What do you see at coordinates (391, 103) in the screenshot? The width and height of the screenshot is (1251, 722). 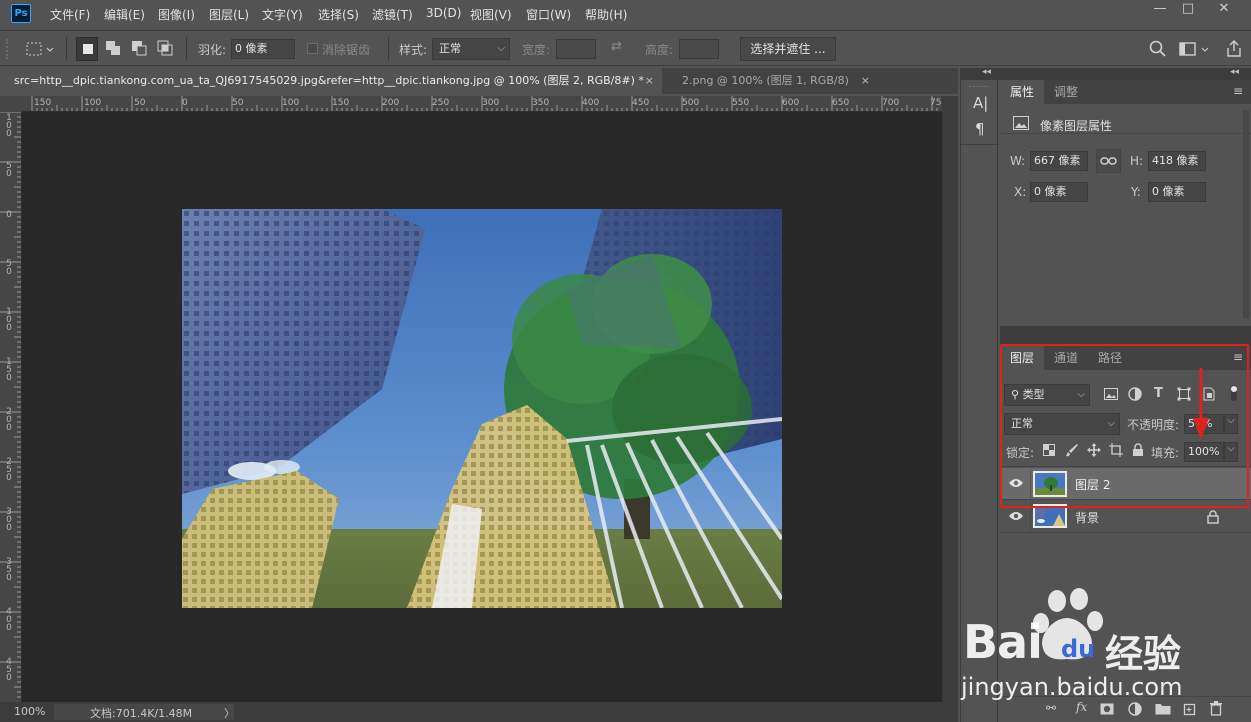 I see `ruler-label: 200` at bounding box center [391, 103].